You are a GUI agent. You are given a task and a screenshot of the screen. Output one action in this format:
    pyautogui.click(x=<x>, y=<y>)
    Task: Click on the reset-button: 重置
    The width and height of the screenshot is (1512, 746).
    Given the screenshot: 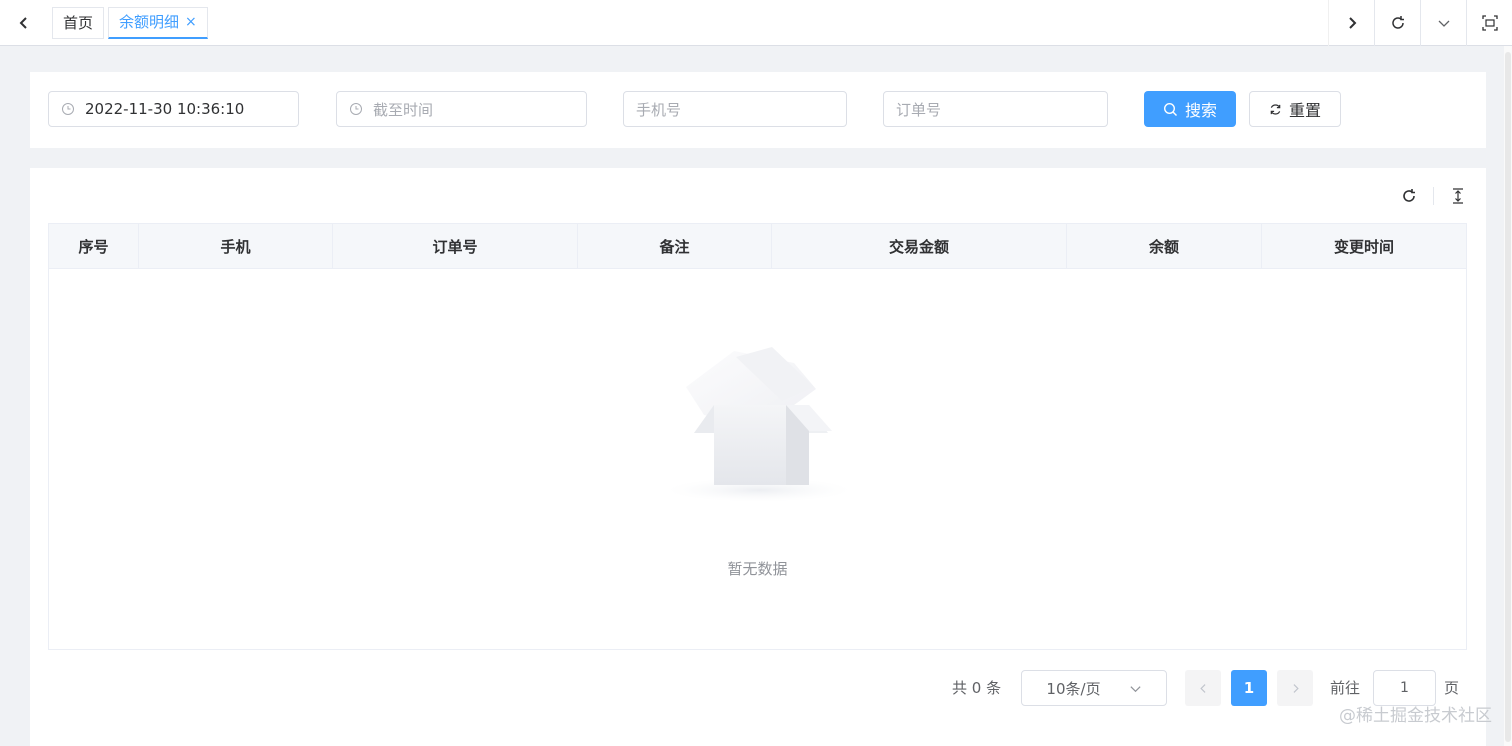 What is the action you would take?
    pyautogui.click(x=1295, y=109)
    